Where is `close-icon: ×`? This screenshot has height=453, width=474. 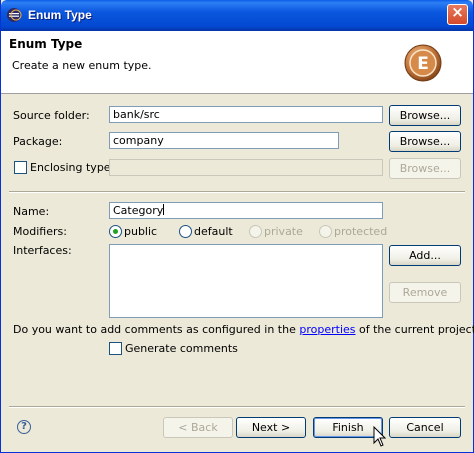
close-icon: × is located at coordinates (457, 12).